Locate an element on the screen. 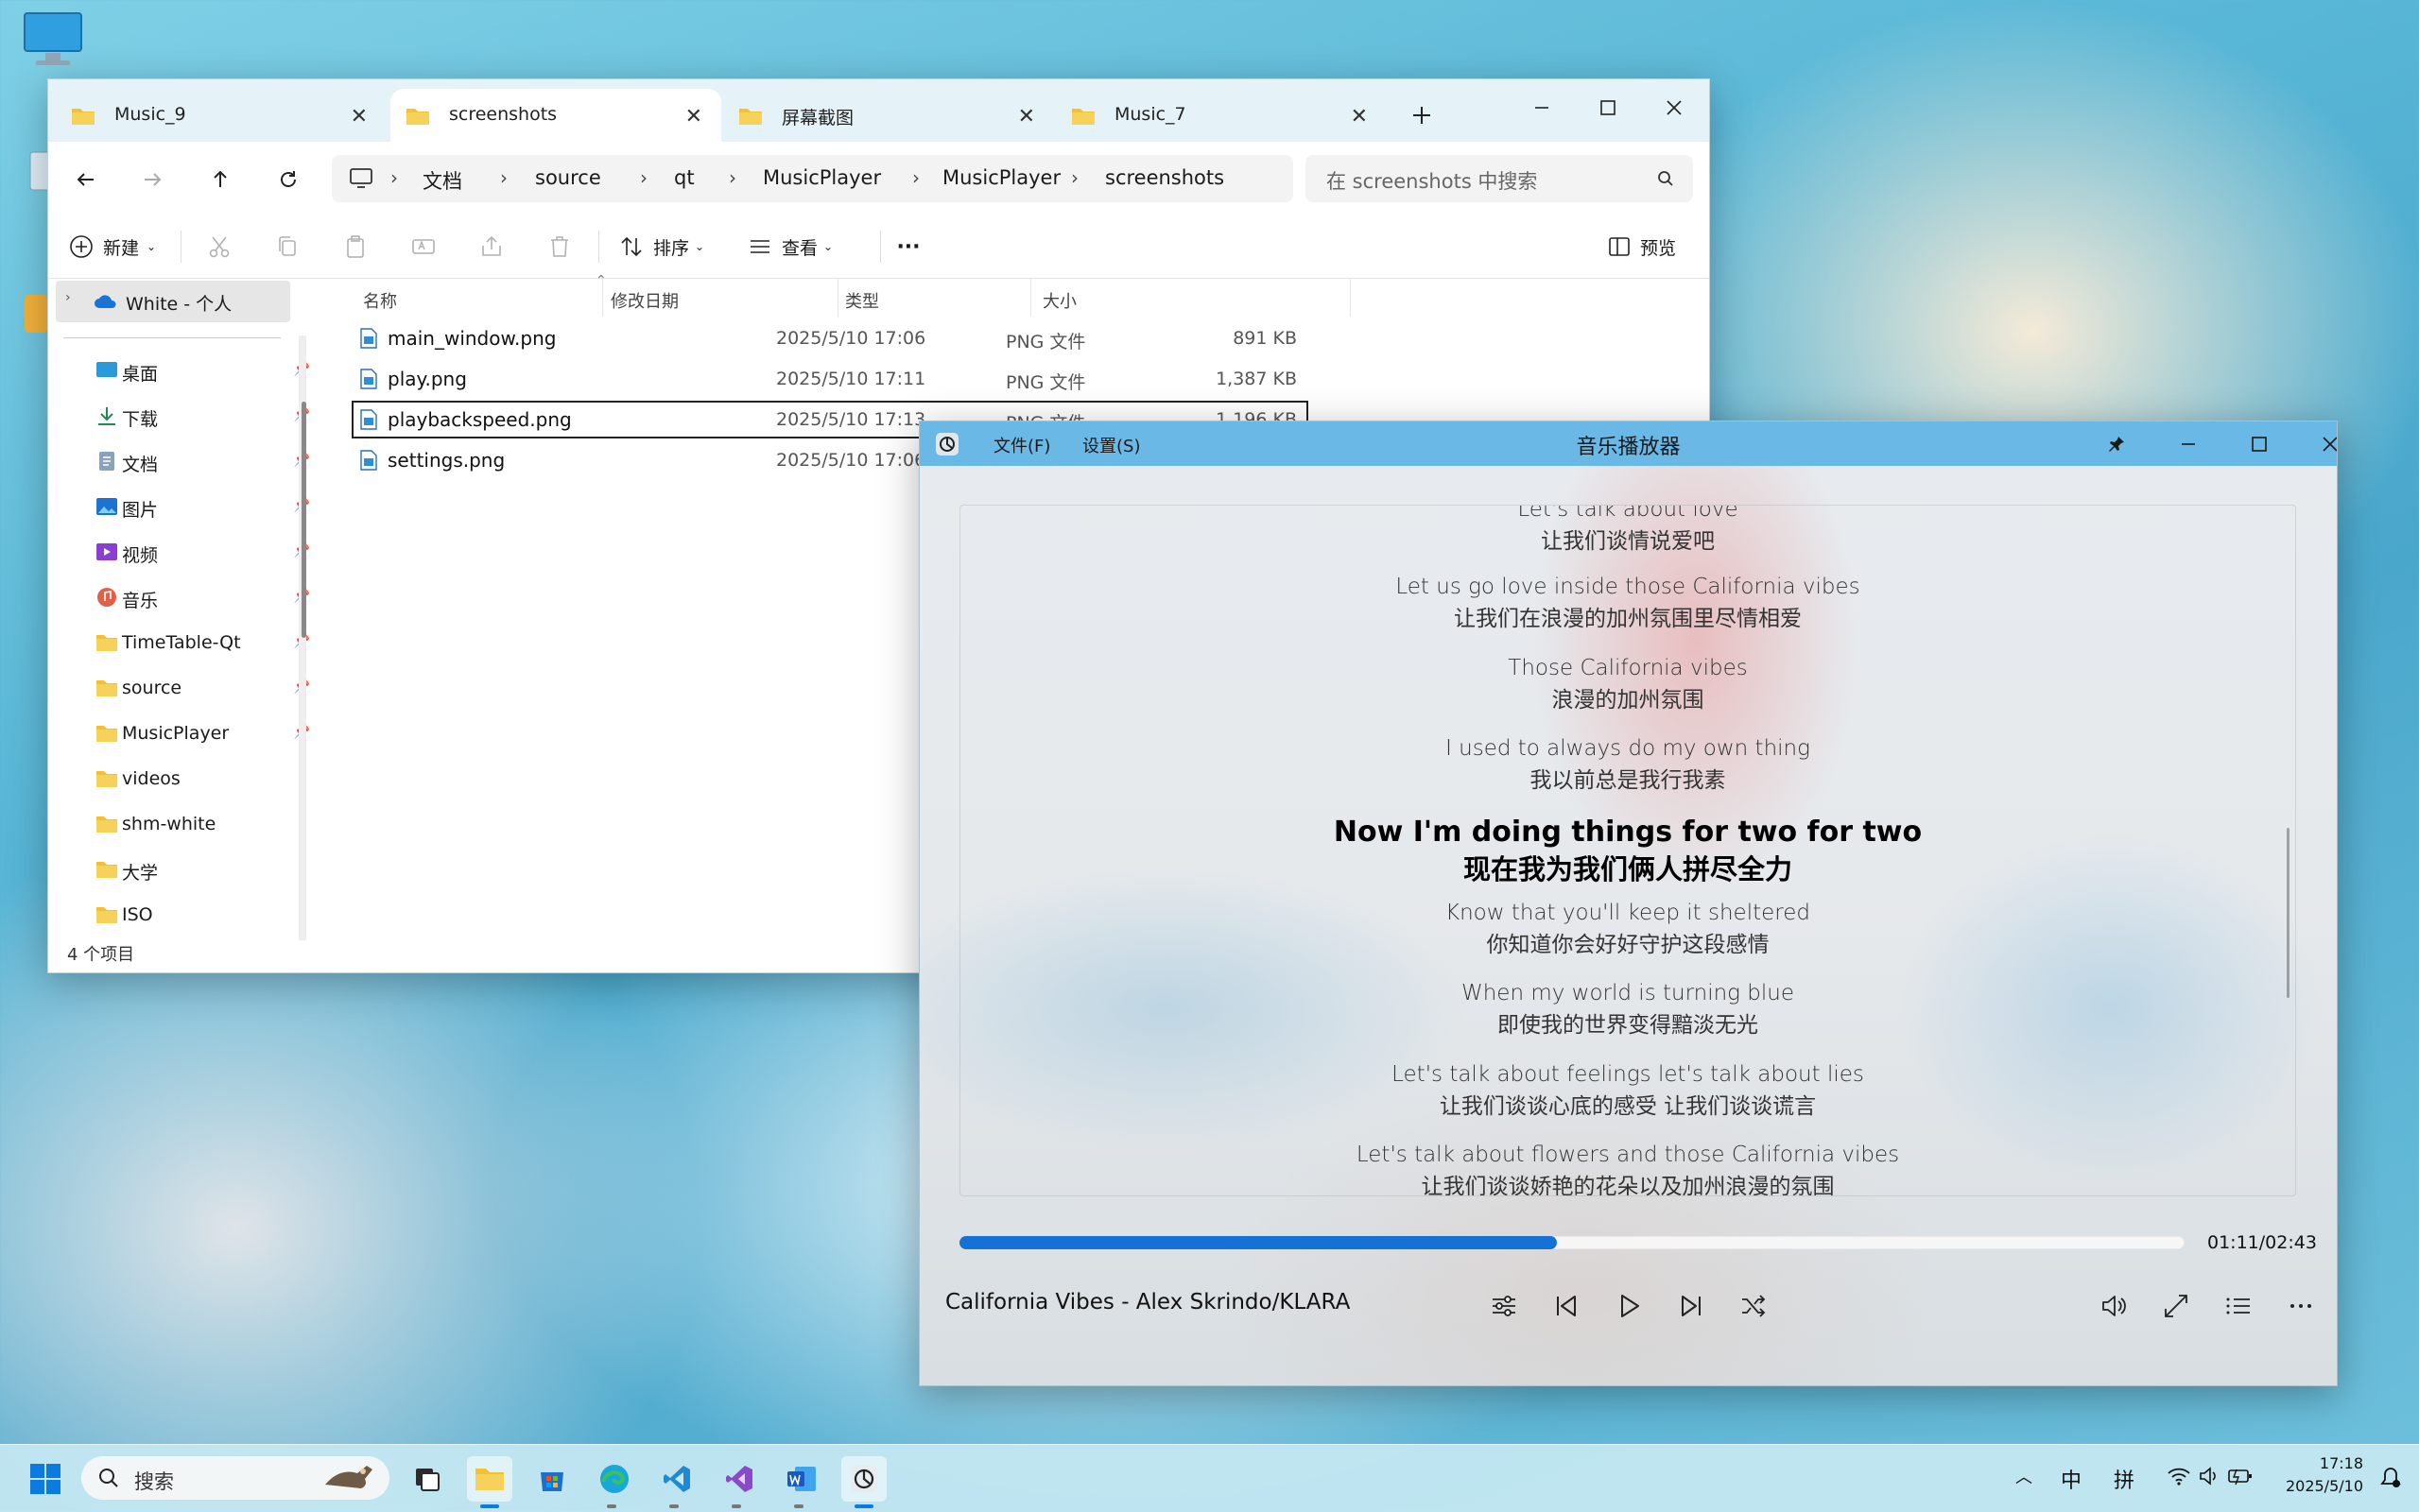  forward-button is located at coordinates (152, 179).